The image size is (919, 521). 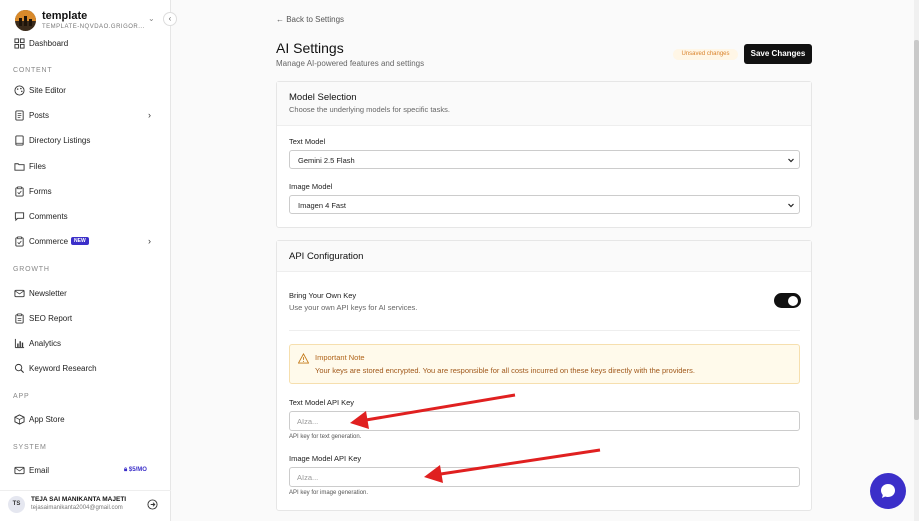 What do you see at coordinates (85, 116) in the screenshot?
I see `sidebar-item-posts: Posts ›` at bounding box center [85, 116].